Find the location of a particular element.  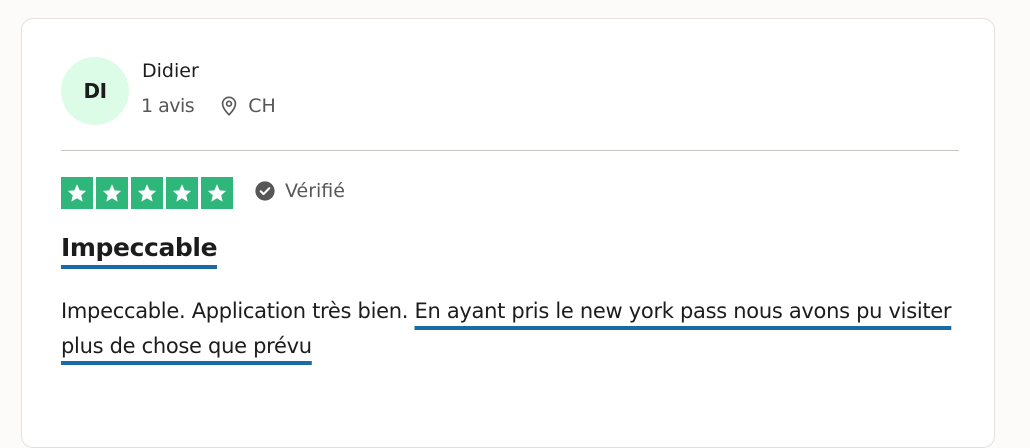

divider is located at coordinates (510, 150).